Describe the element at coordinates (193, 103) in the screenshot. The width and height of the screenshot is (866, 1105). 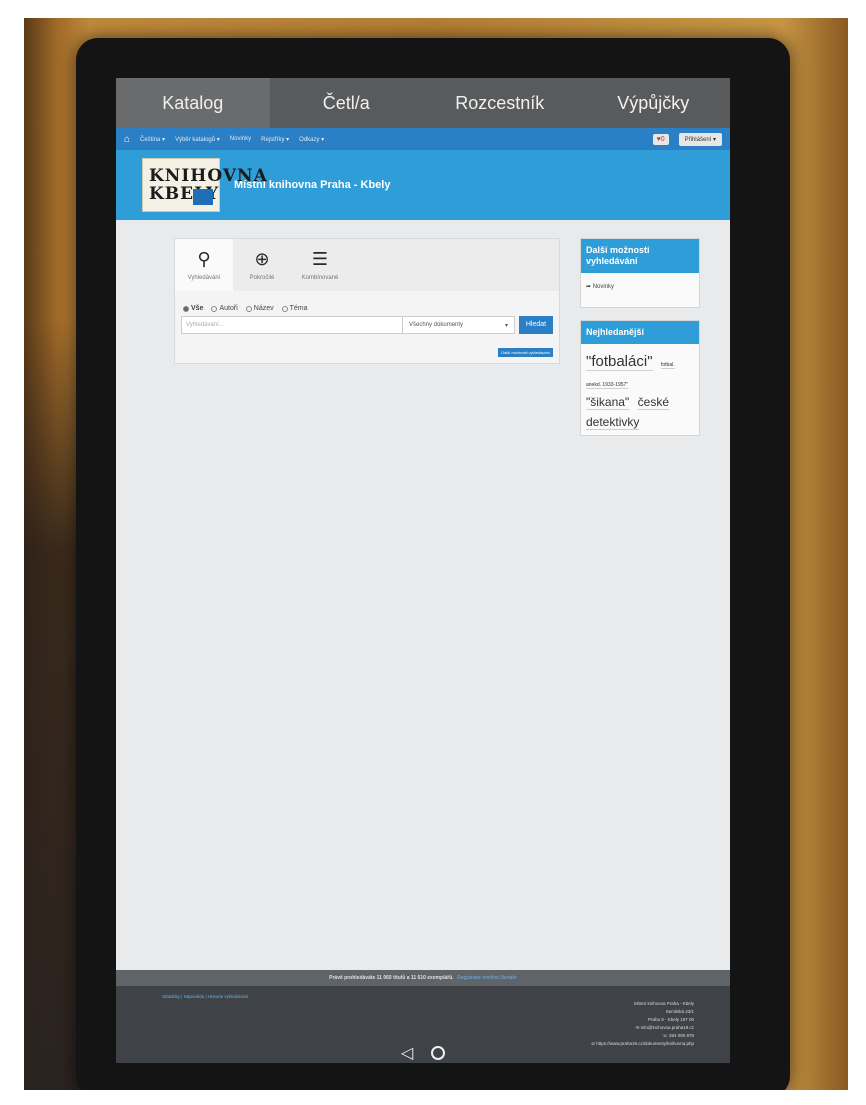
I see `kiosk-tab-katalog: Katalog` at that location.